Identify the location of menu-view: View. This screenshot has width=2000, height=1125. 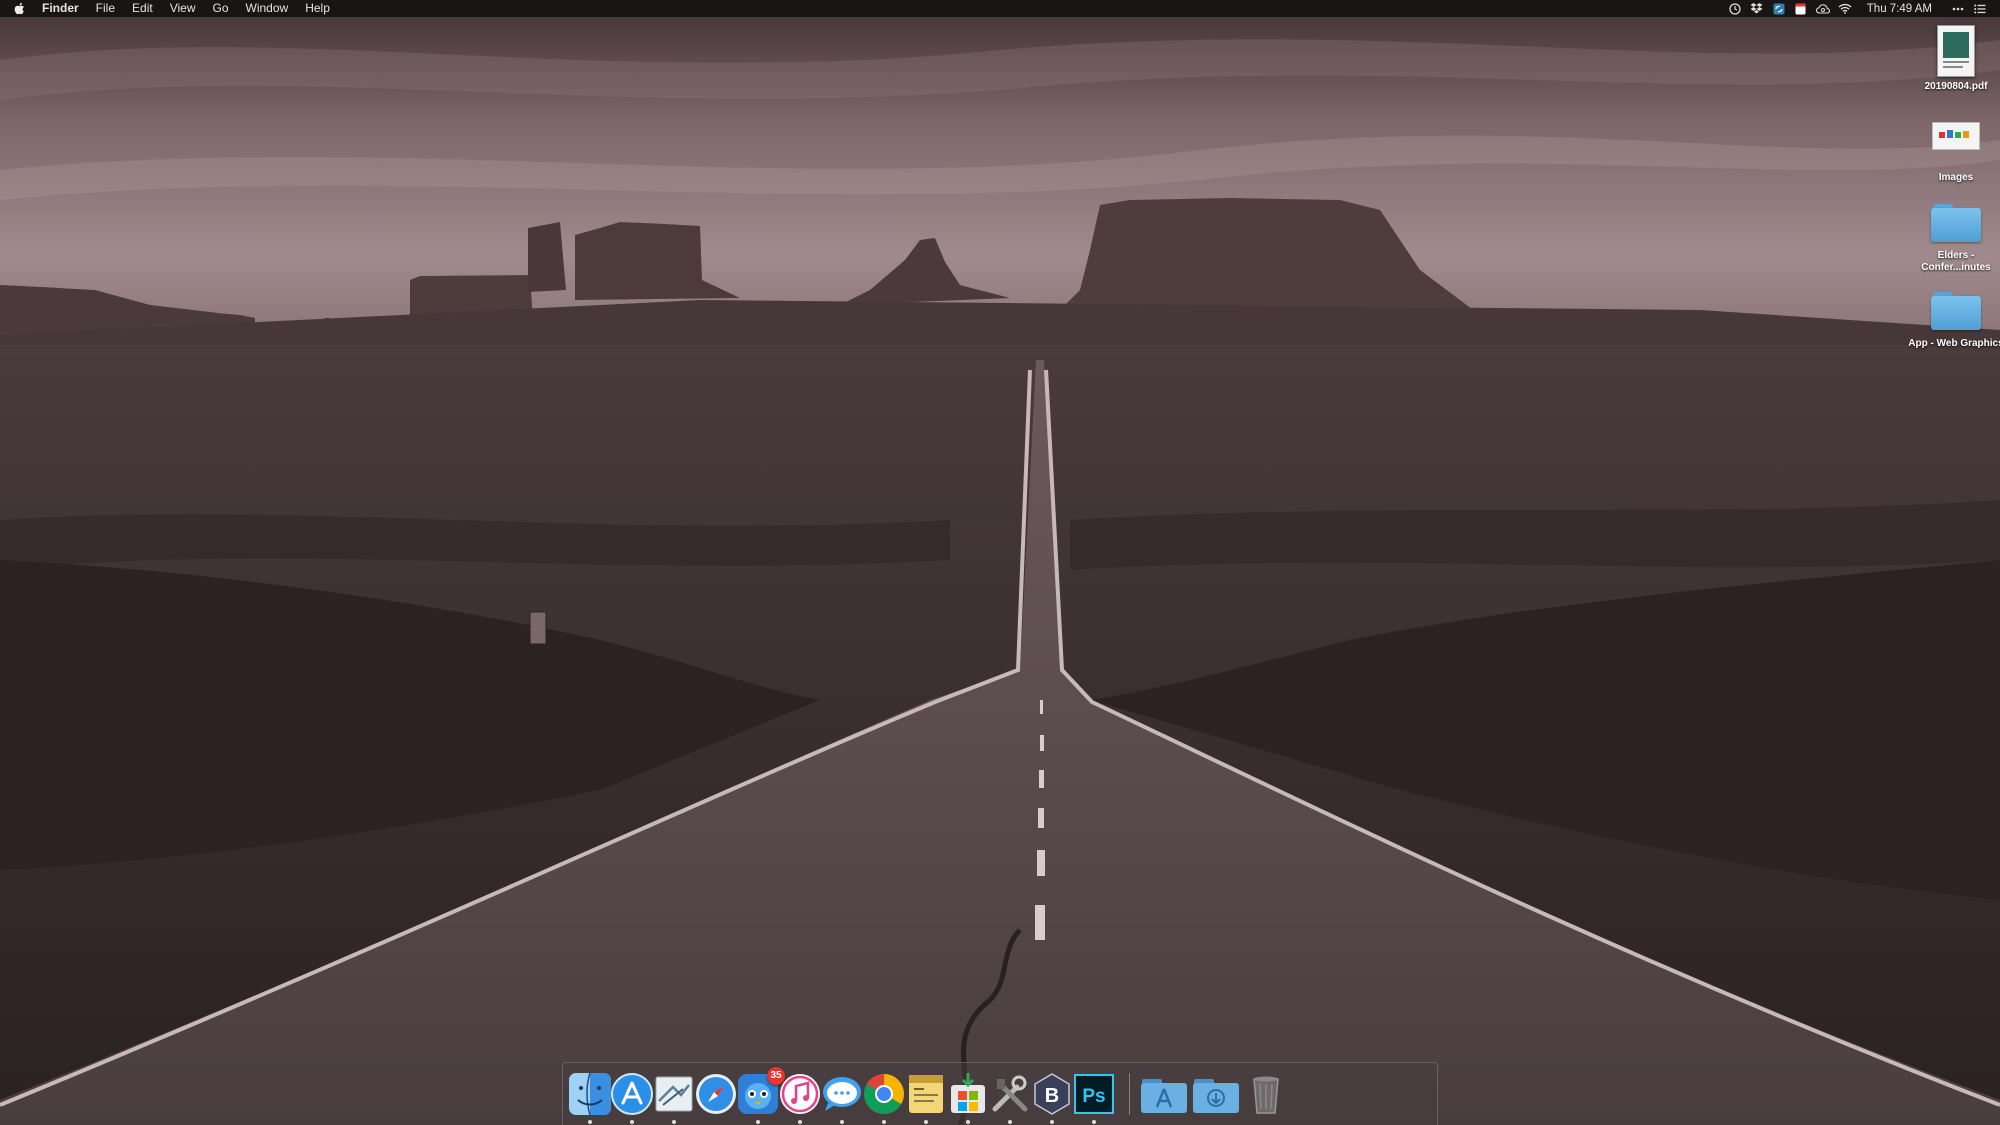
(183, 8).